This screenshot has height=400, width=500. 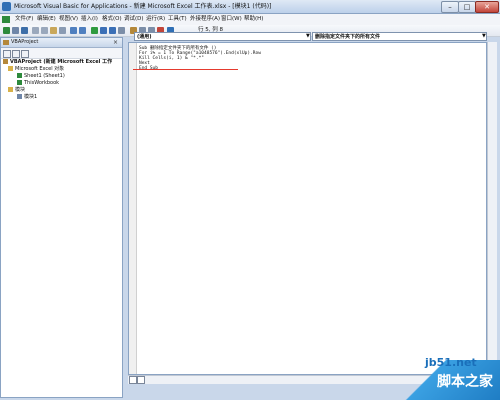 I want to click on close-button: ✕, so click(x=487, y=7).